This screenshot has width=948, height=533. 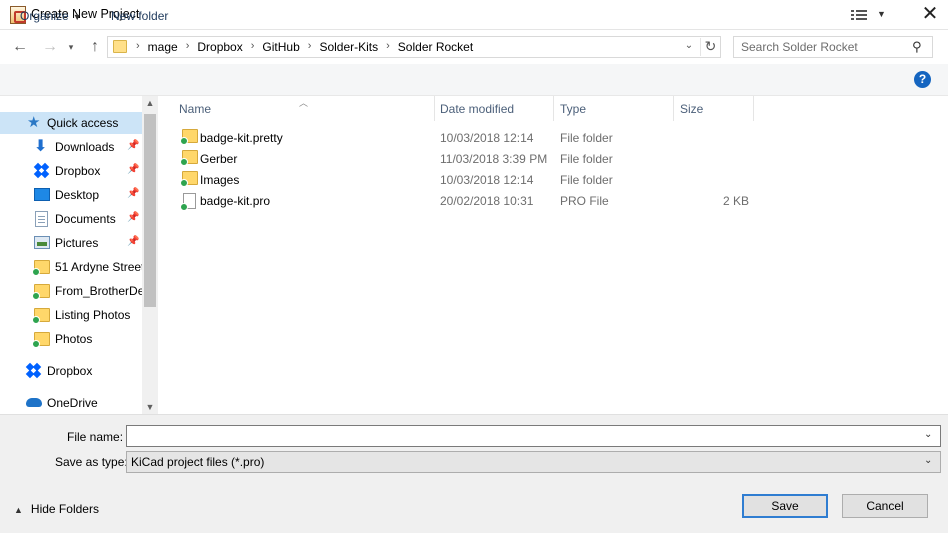 What do you see at coordinates (163, 47) in the screenshot?
I see `breadcrumb-item: mage` at bounding box center [163, 47].